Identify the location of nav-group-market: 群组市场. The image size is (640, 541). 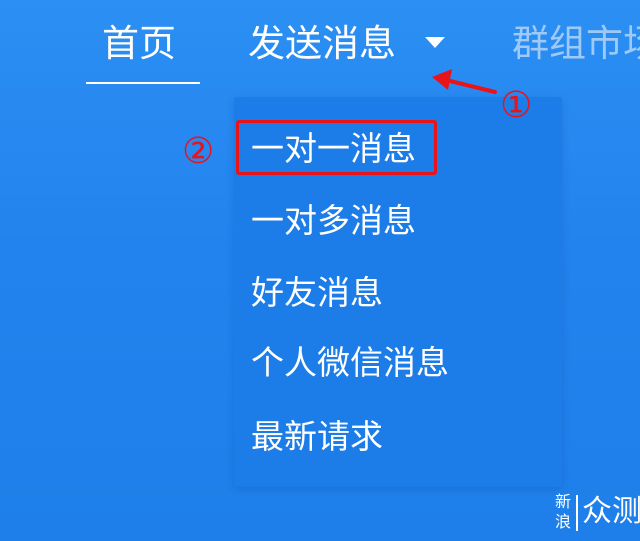
(576, 44).